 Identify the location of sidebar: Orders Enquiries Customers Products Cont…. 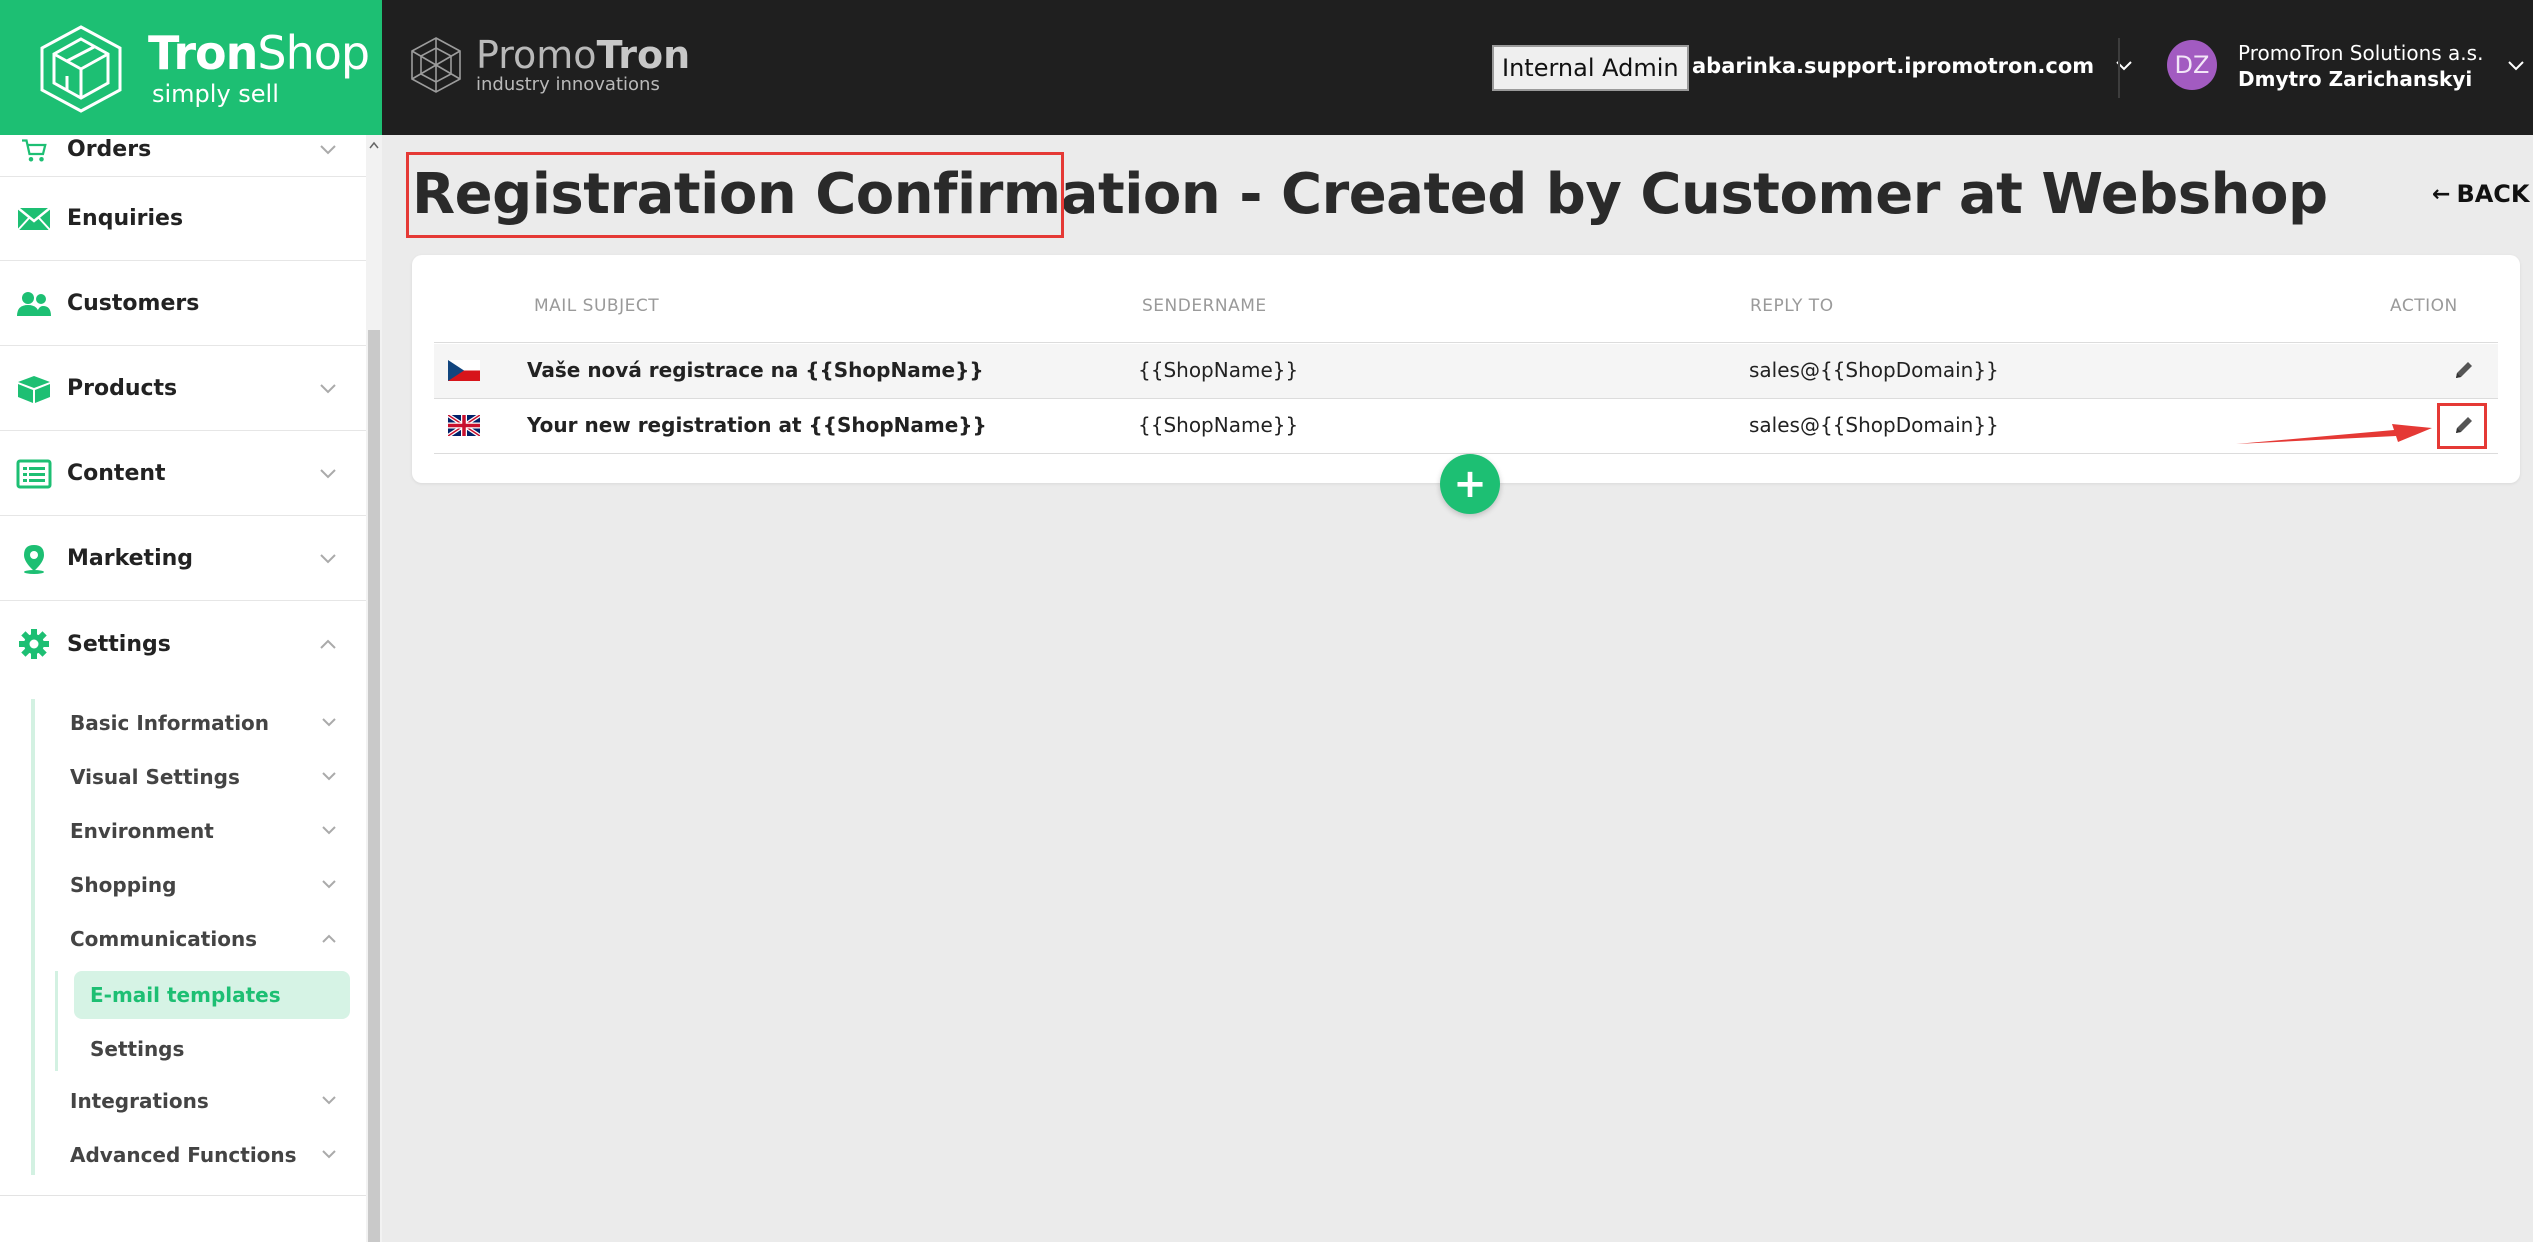
(183, 688).